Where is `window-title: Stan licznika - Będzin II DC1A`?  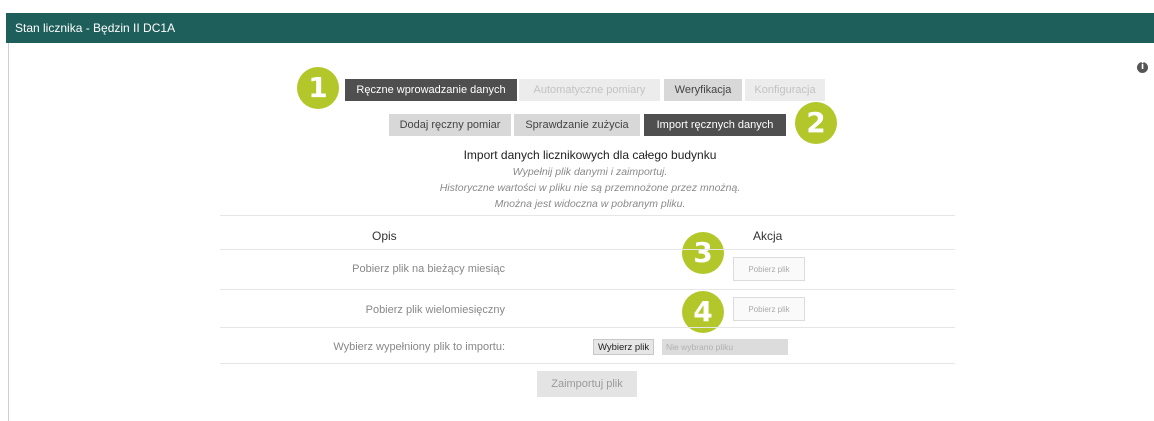
window-title: Stan licznika - Będzin II DC1A is located at coordinates (95, 28).